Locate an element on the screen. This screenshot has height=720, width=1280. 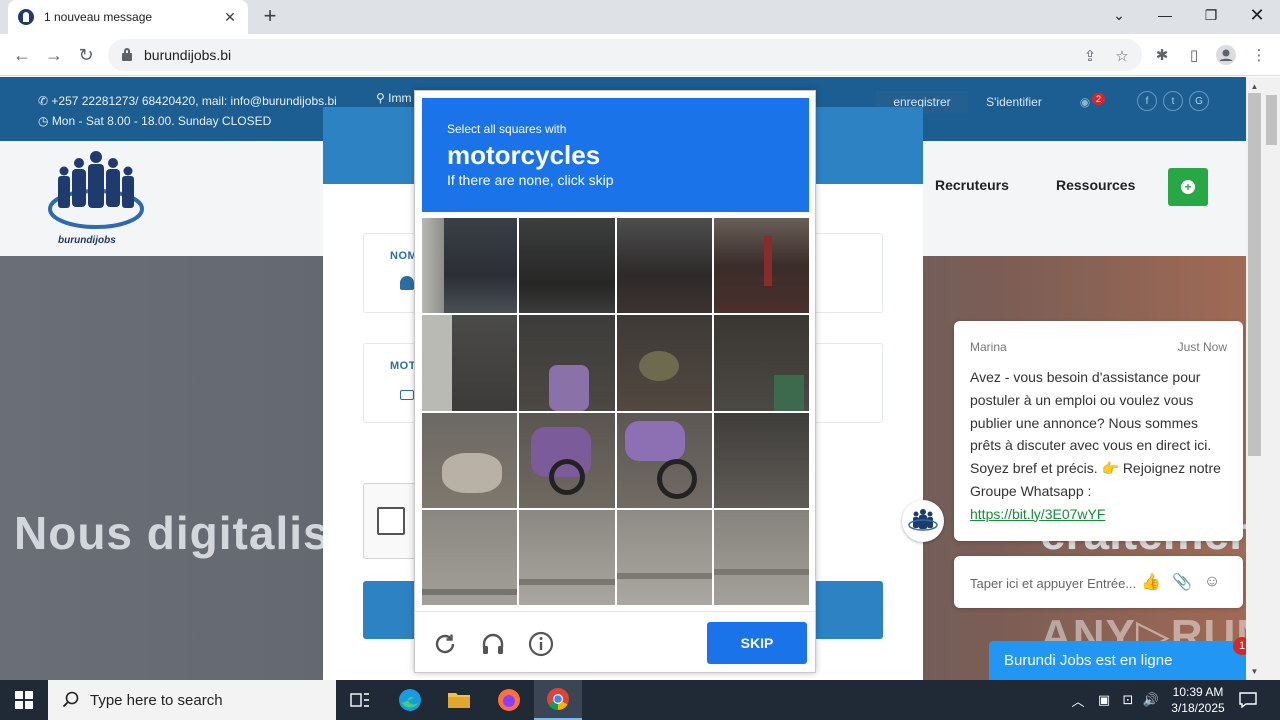
bookmark-star-icon: ☆ is located at coordinates (1122, 56).